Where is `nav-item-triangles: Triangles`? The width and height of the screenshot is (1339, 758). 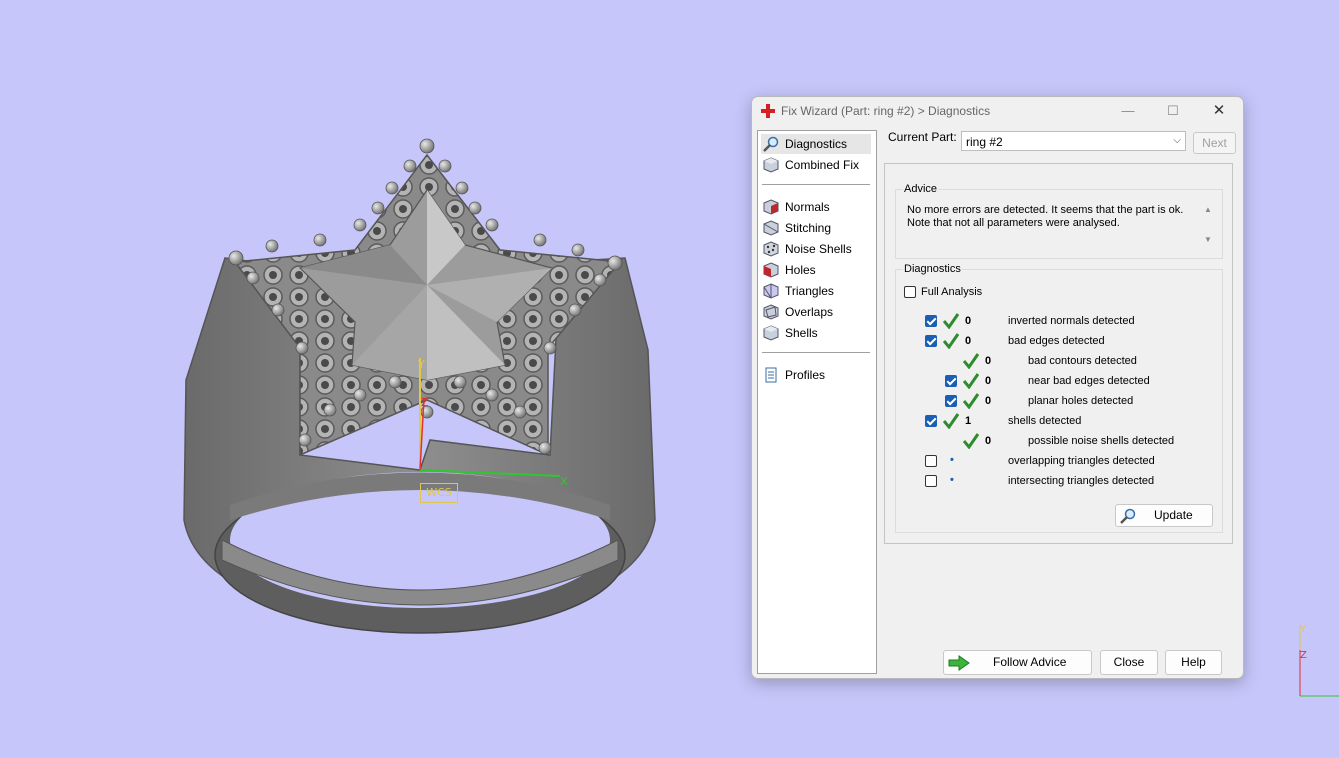 nav-item-triangles: Triangles is located at coordinates (816, 291).